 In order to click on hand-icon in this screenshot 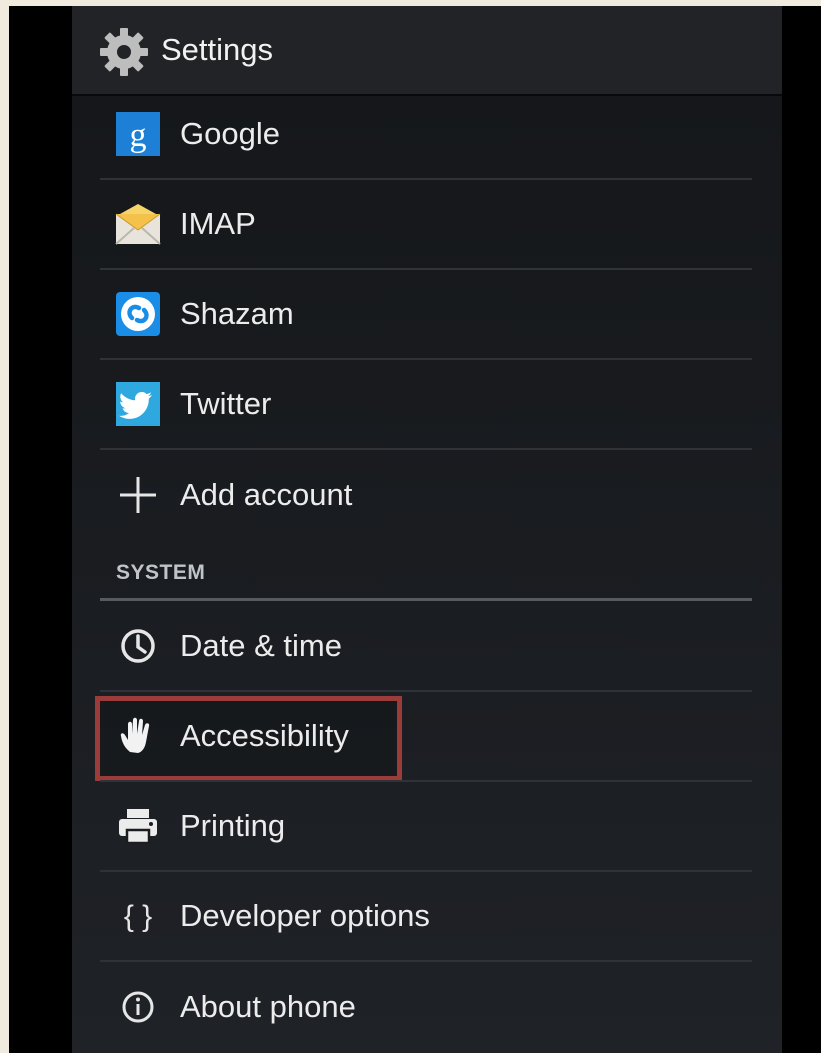, I will do `click(135, 735)`.